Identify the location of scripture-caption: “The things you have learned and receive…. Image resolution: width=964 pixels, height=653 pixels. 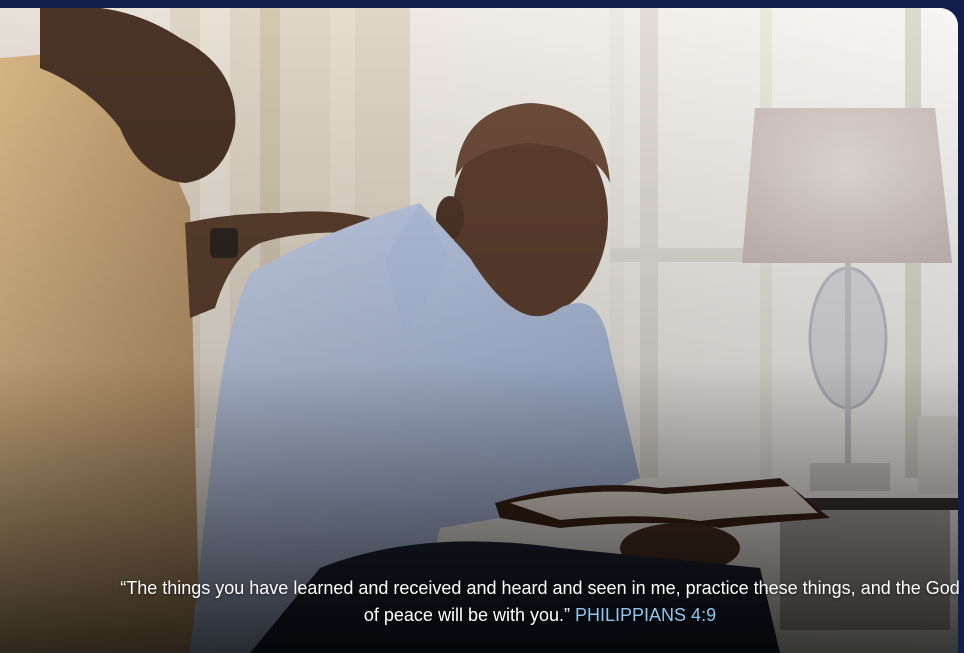
(540, 602).